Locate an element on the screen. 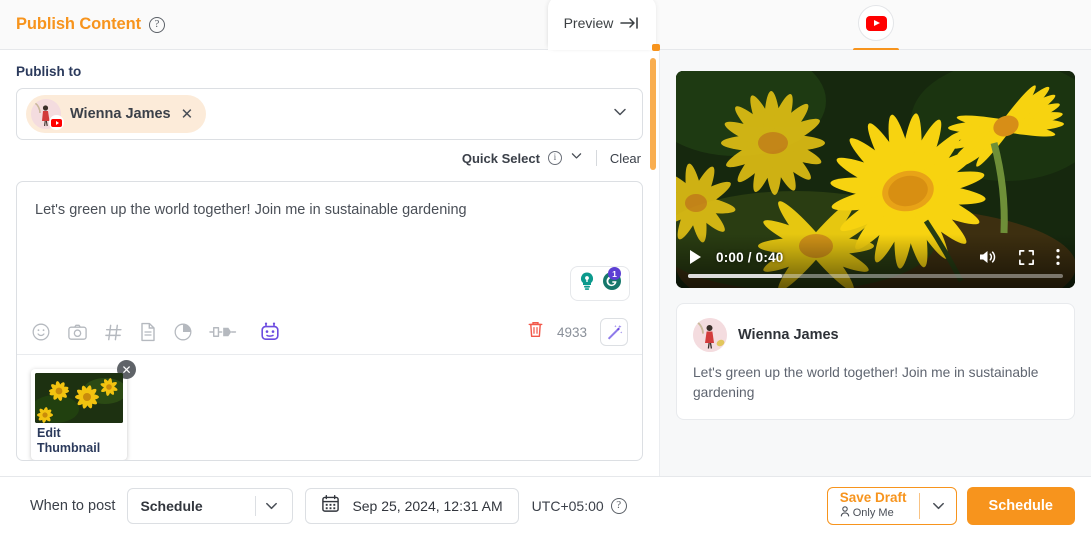  camera-icon is located at coordinates (77, 332).